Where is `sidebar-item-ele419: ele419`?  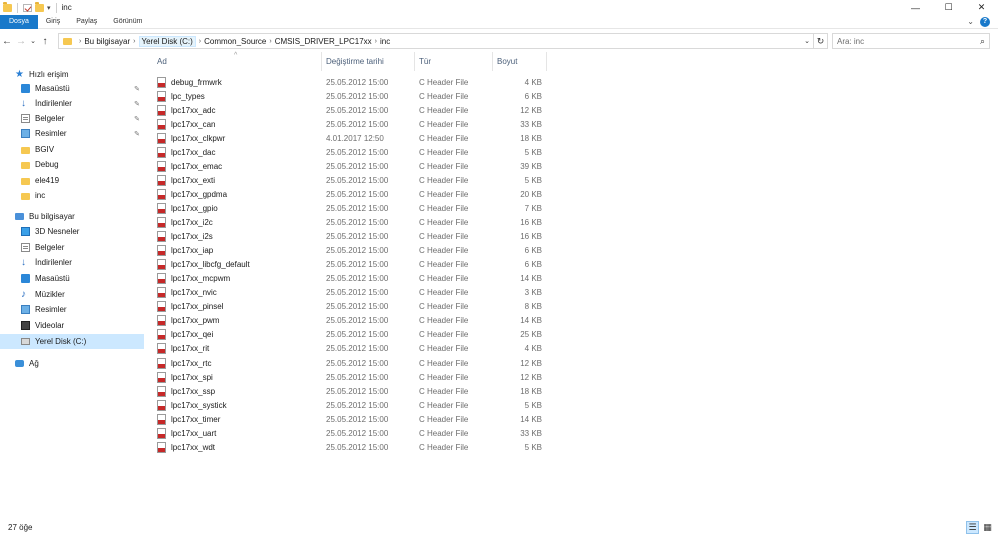 sidebar-item-ele419: ele419 is located at coordinates (72, 180).